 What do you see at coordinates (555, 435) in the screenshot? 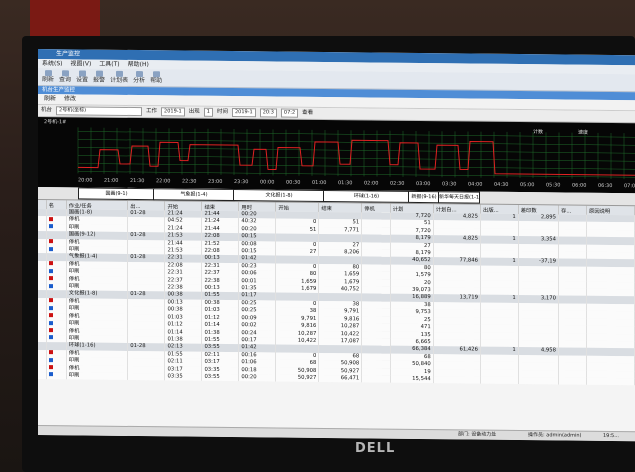
I see `status-operator: 操作员: admin(admin)` at bounding box center [555, 435].